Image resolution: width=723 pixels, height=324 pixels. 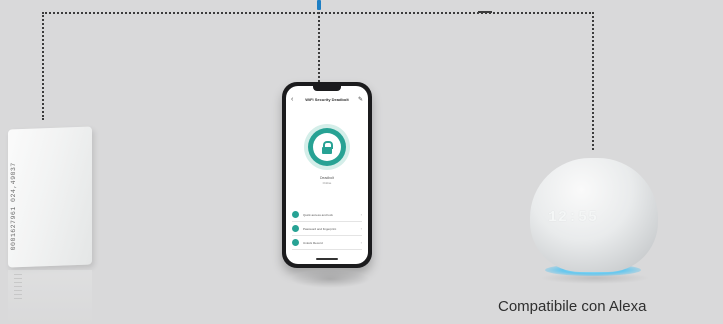 I want to click on connector-line-right, so click(x=593, y=81).